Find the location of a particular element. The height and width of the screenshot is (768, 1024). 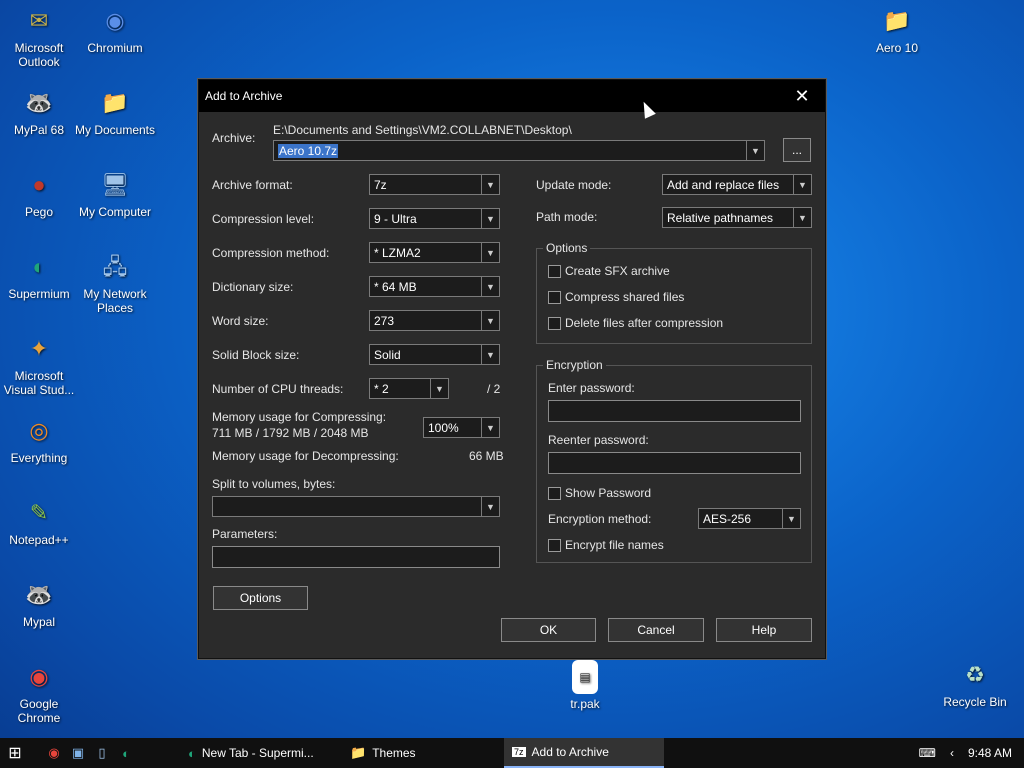

file-icon: ▤ is located at coordinates (585, 677).